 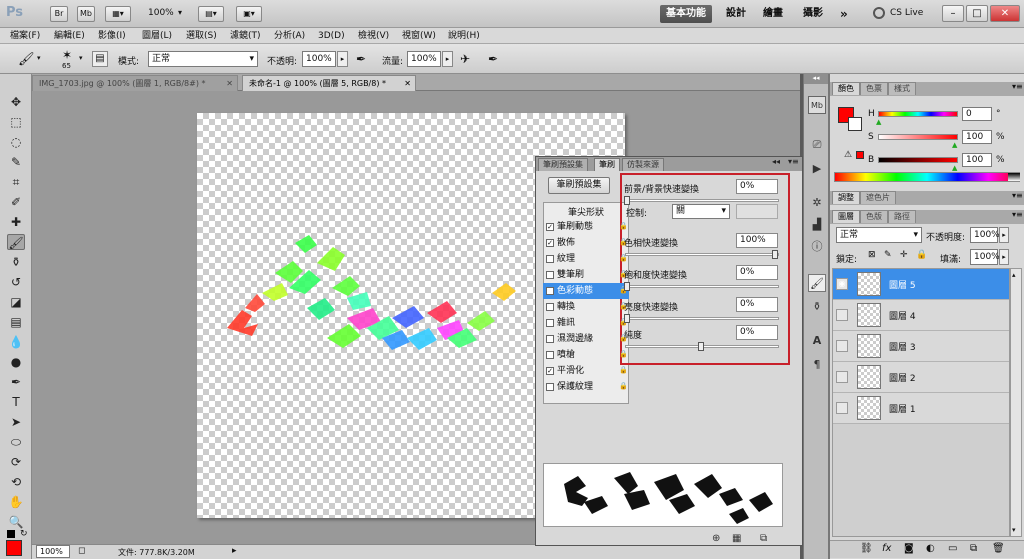 I want to click on default-colors-icon, so click(x=11, y=534).